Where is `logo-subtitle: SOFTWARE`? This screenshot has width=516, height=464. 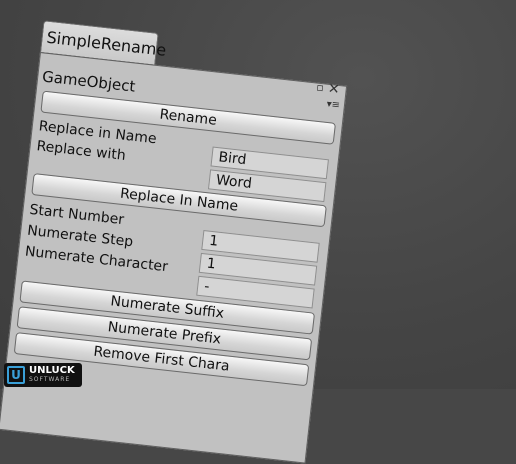 logo-subtitle: SOFTWARE is located at coordinates (50, 379).